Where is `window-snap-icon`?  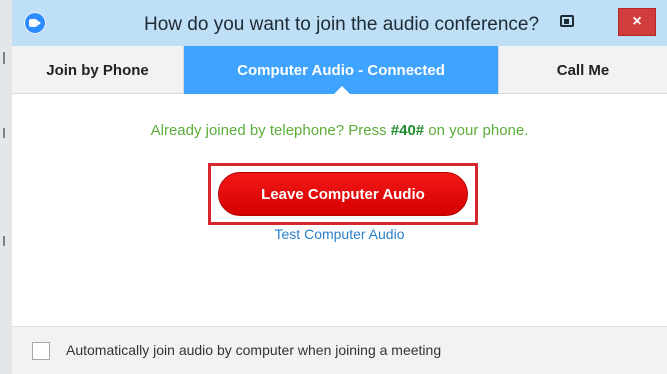
window-snap-icon is located at coordinates (567, 21).